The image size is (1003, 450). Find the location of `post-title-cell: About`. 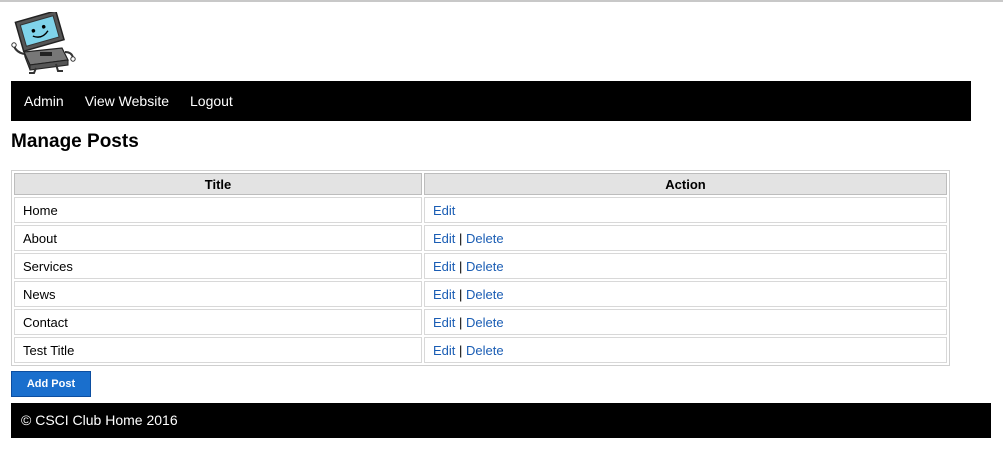

post-title-cell: About is located at coordinates (218, 238).